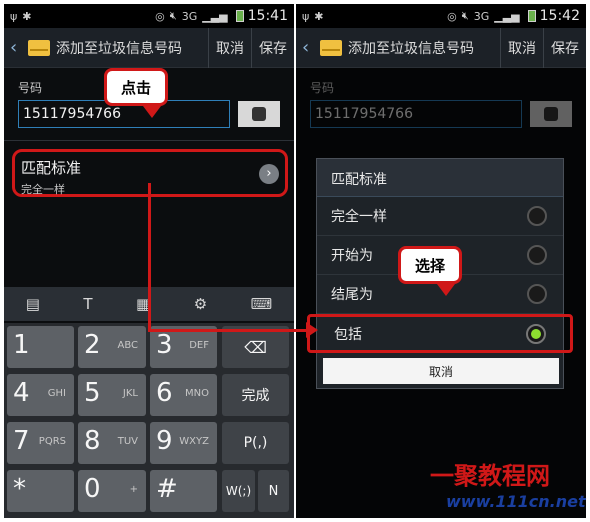 This screenshot has height=522, width=590. What do you see at coordinates (441, 371) in the screenshot?
I see `dialog-cancel-button: 取消` at bounding box center [441, 371].